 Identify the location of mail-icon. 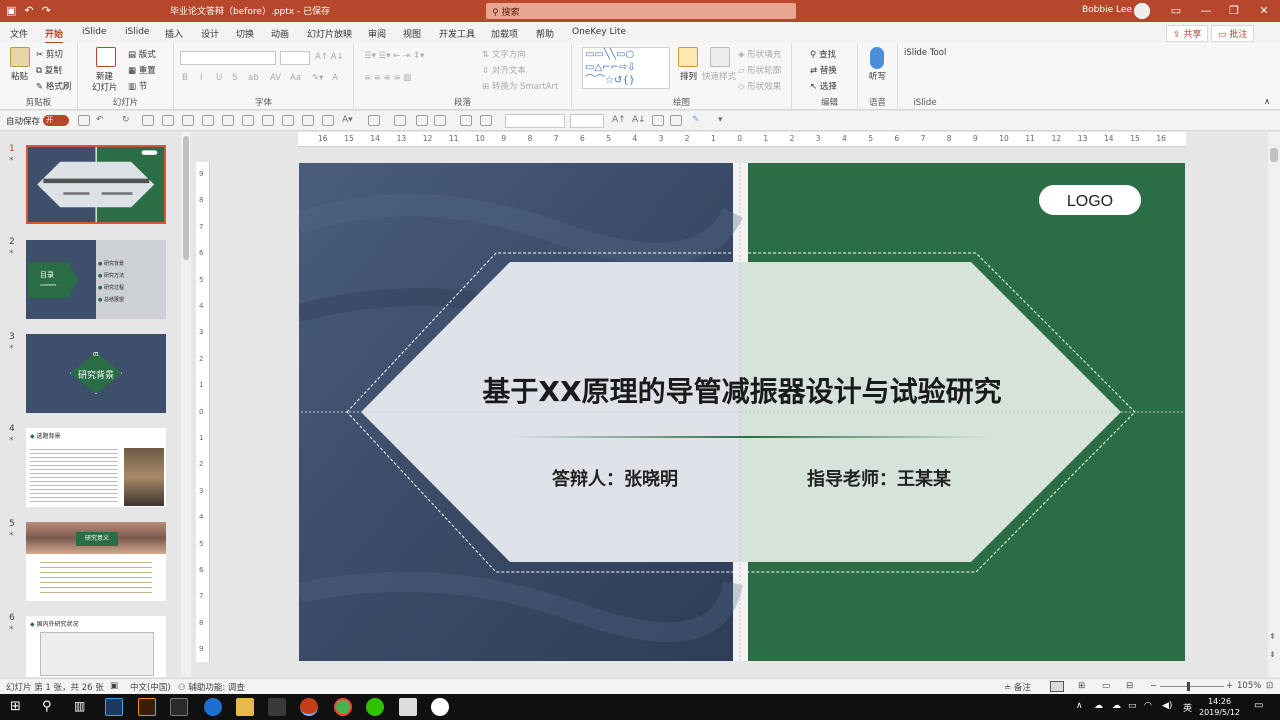
(408, 707).